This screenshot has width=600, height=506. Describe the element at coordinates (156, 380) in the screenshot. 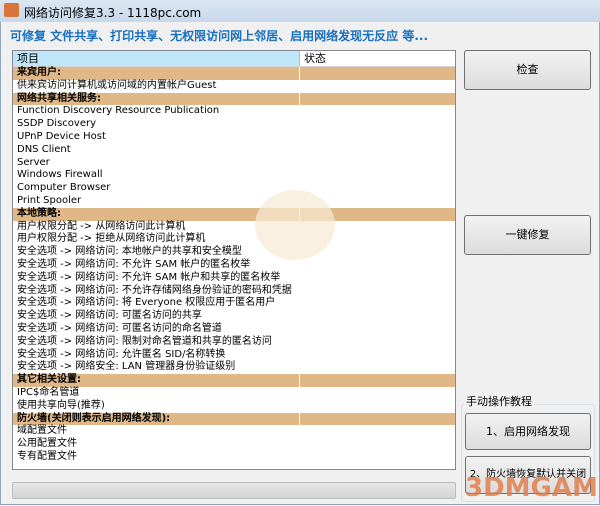

I see `item-label: 其它相关设置:` at that location.